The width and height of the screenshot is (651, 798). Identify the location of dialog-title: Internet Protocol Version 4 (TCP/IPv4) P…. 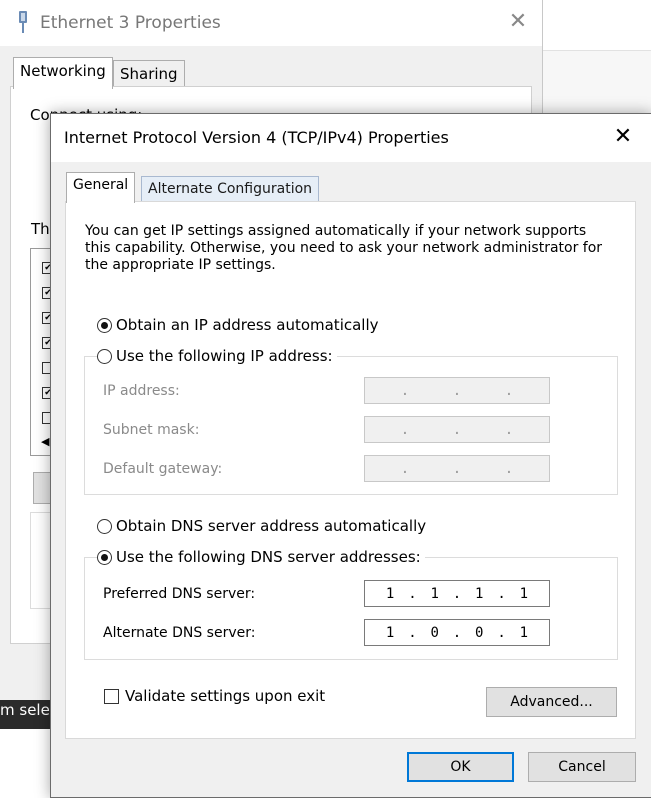
(256, 137).